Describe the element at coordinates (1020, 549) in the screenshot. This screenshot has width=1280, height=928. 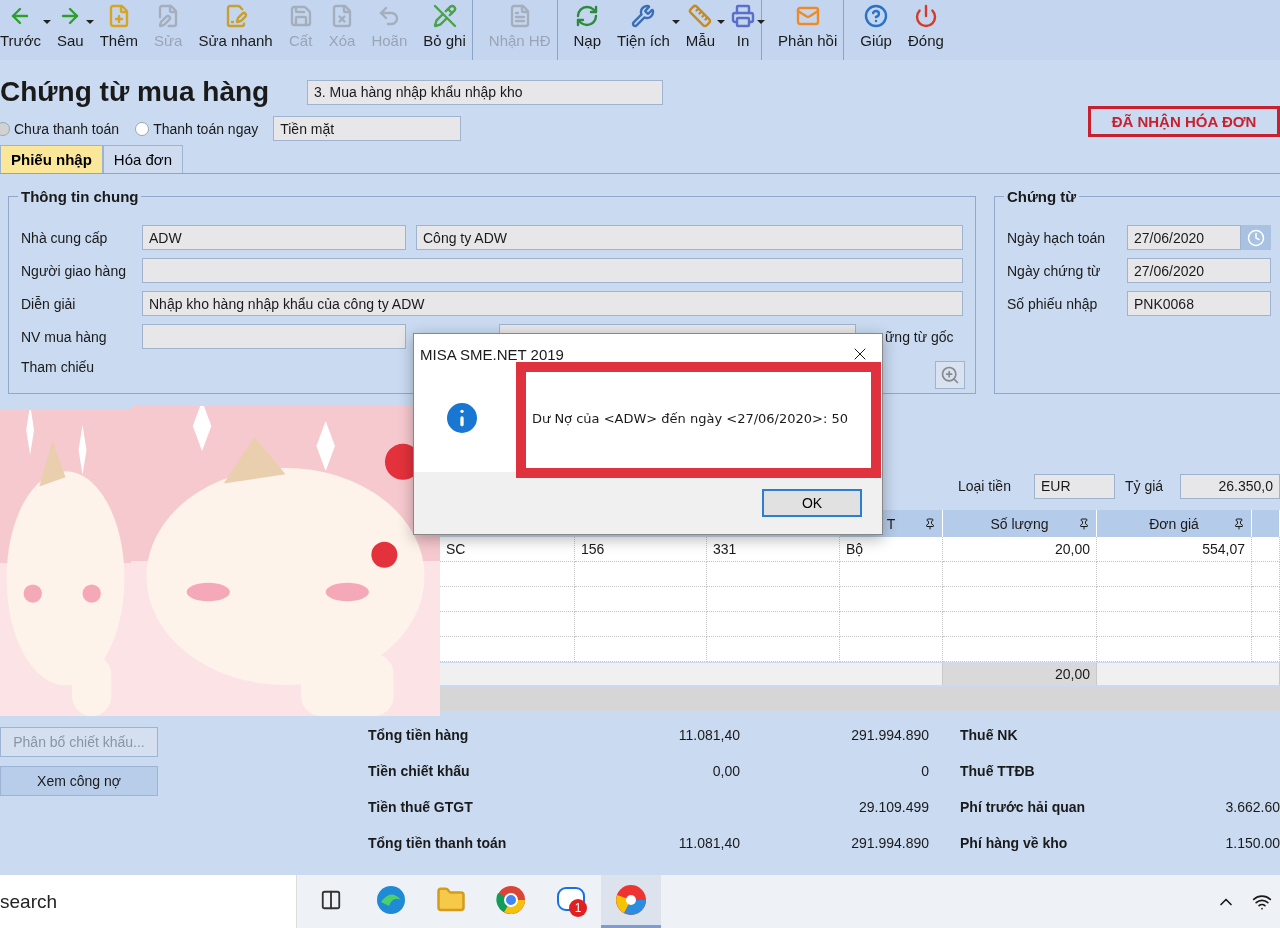
I see `table-cell: 20,00` at that location.